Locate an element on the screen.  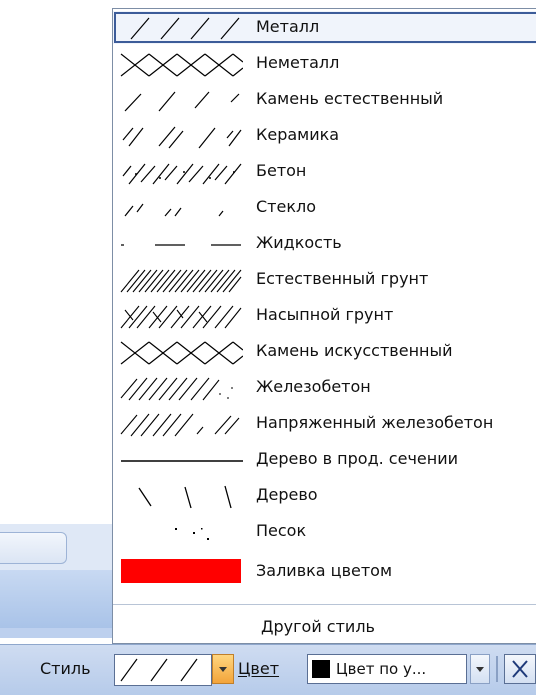
app-field is located at coordinates (33, 548).